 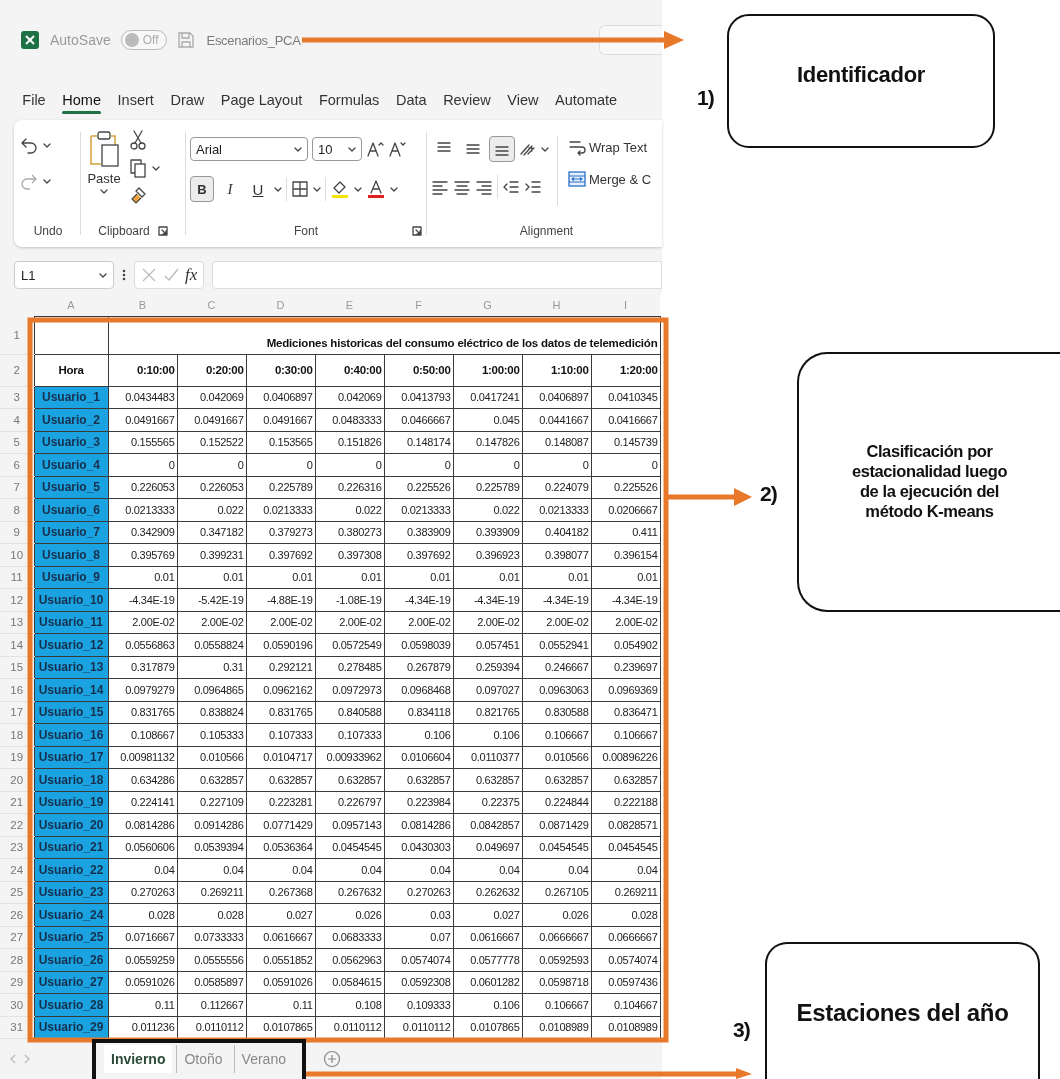 I want to click on table-cell: 0.07, so click(x=418, y=937).